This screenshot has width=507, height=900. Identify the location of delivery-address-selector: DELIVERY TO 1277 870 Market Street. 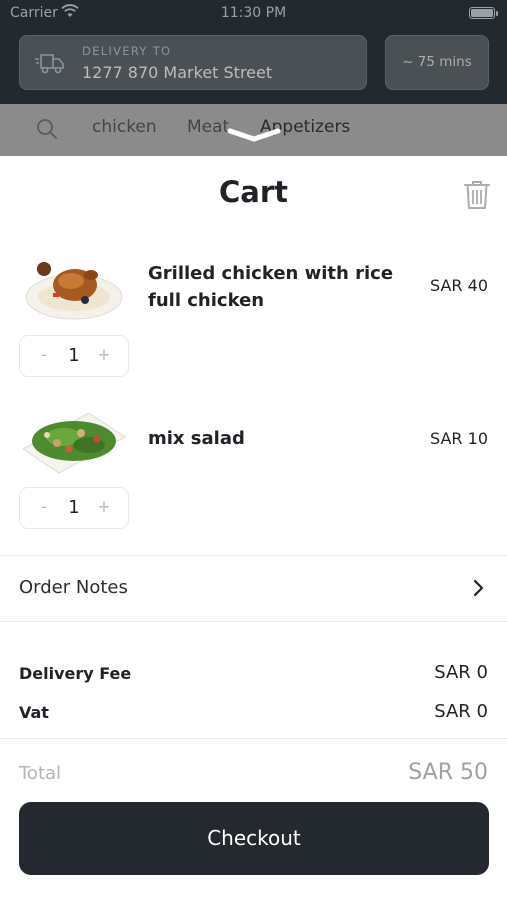
(193, 62).